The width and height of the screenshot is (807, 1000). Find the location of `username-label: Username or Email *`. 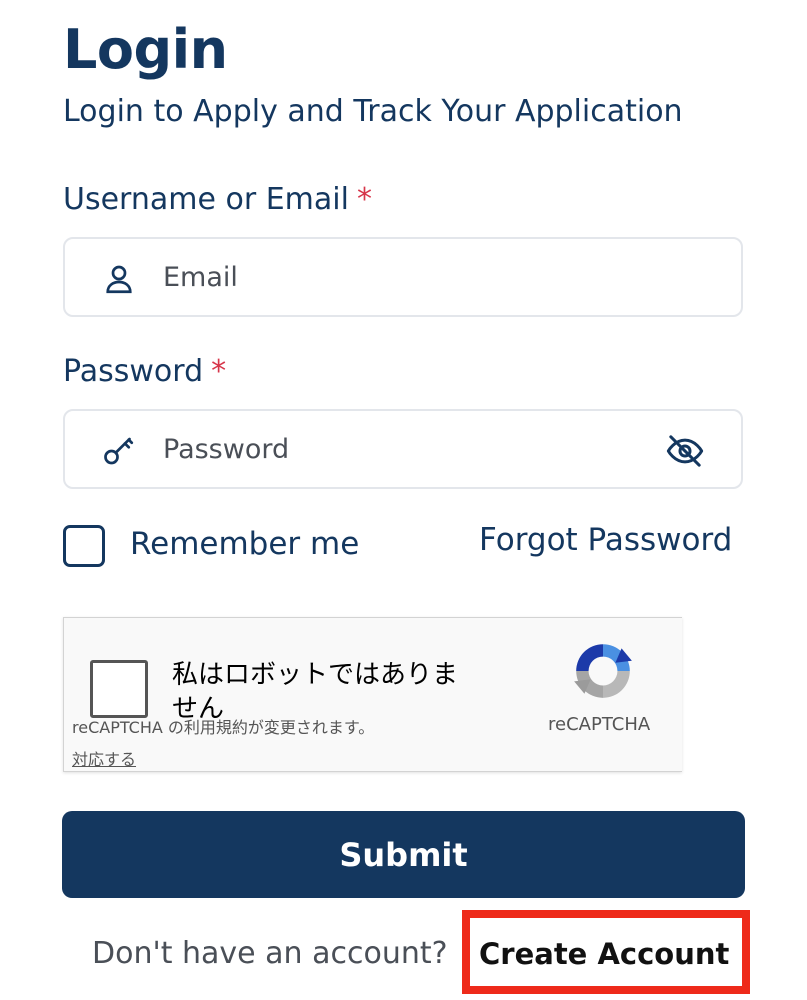

username-label: Username or Email * is located at coordinates (217, 199).